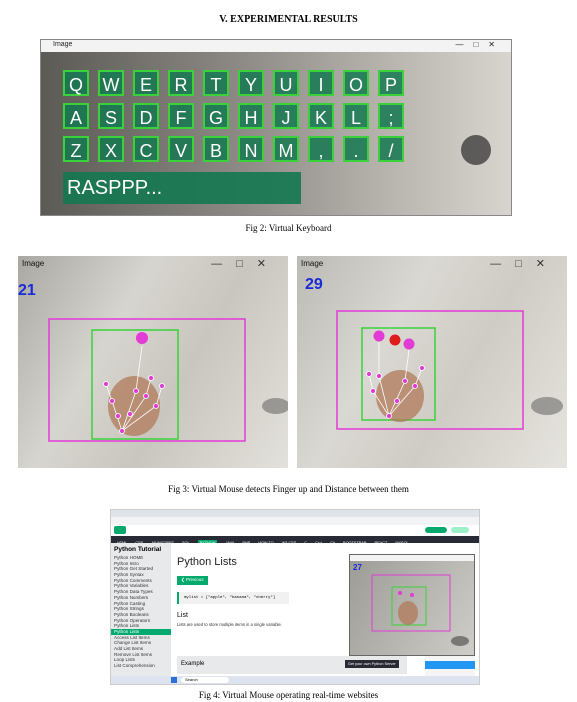 Image resolution: width=577 pixels, height=702 pixels. I want to click on key-Y: Y, so click(251, 83).